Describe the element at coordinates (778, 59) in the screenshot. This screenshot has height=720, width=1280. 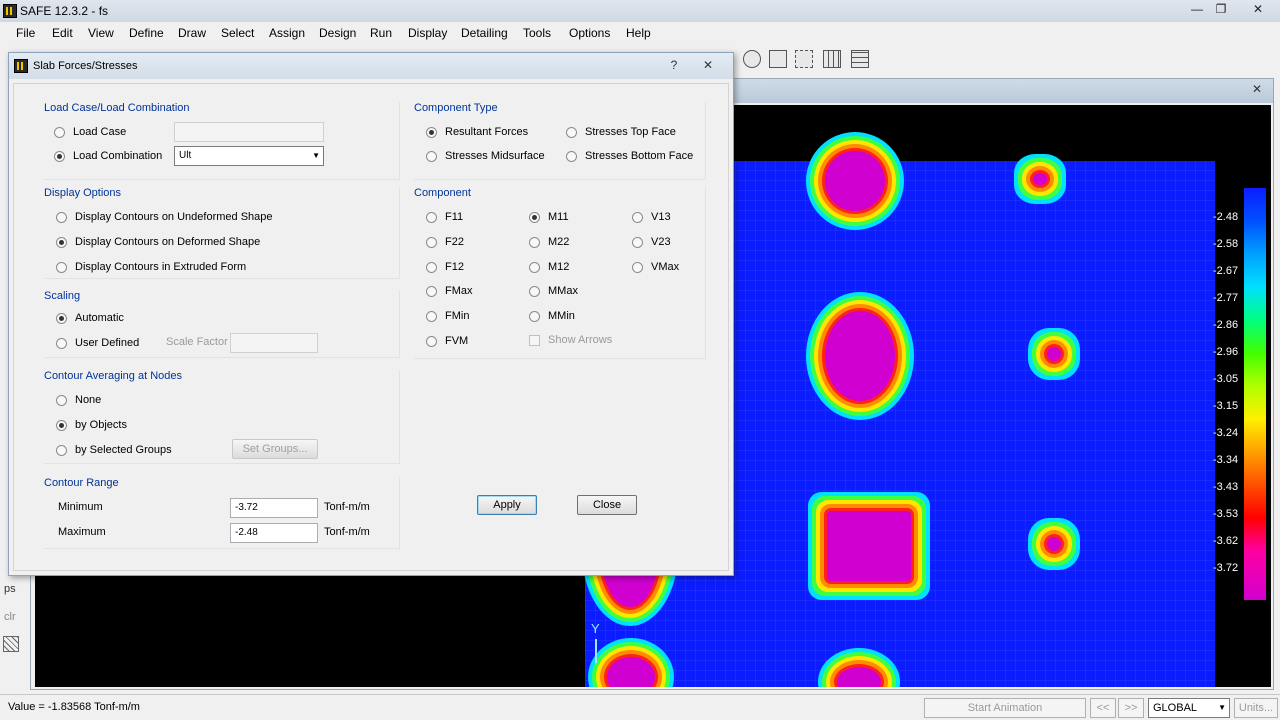
I see `pan-icon` at that location.